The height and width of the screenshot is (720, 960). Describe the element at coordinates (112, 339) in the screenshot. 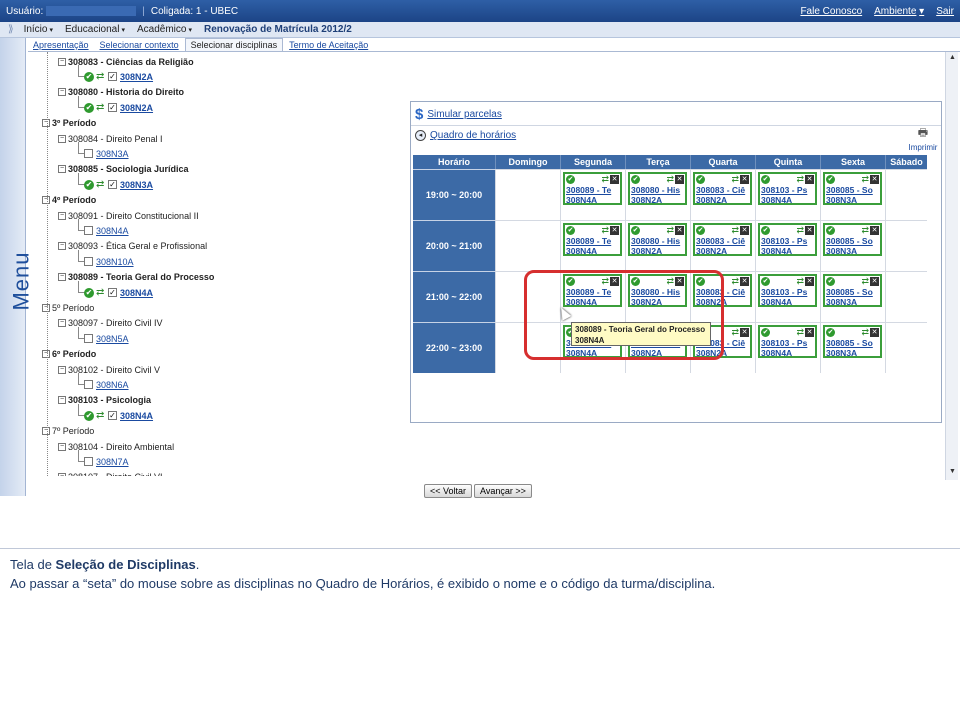

I see `turma-link: 308N5A` at that location.